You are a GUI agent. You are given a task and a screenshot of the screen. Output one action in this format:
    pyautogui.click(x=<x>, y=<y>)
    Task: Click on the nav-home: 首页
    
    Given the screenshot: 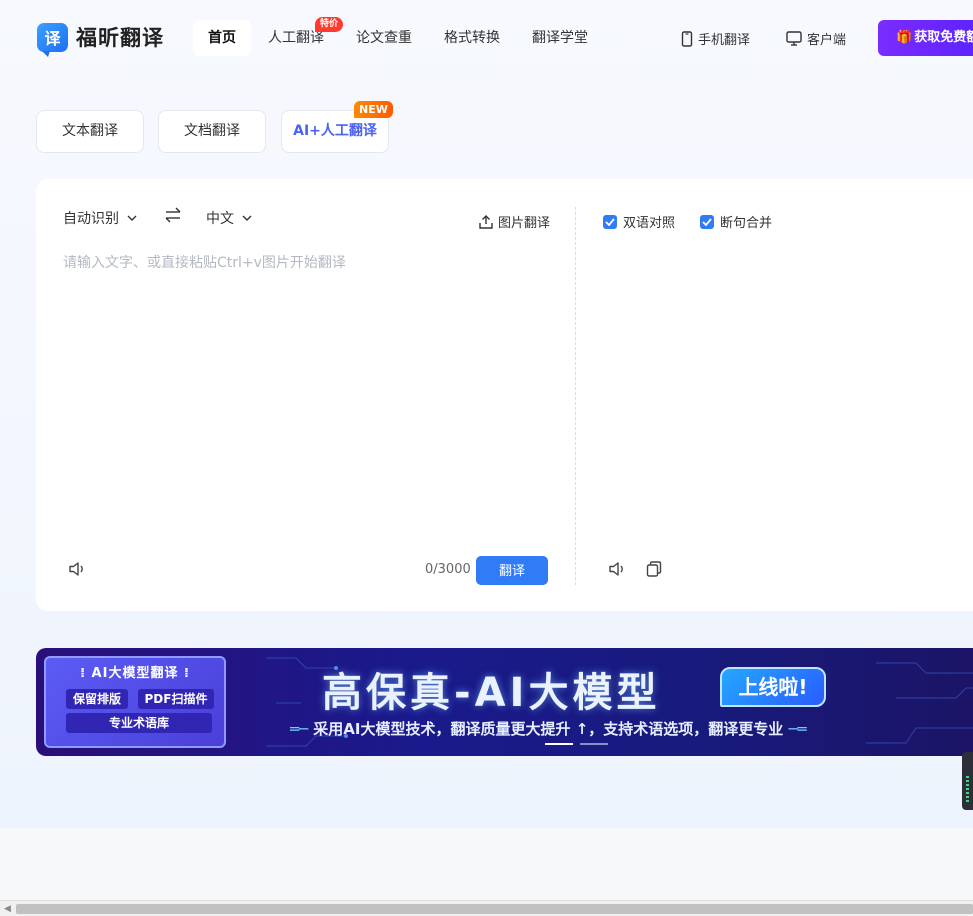 What is the action you would take?
    pyautogui.click(x=222, y=38)
    